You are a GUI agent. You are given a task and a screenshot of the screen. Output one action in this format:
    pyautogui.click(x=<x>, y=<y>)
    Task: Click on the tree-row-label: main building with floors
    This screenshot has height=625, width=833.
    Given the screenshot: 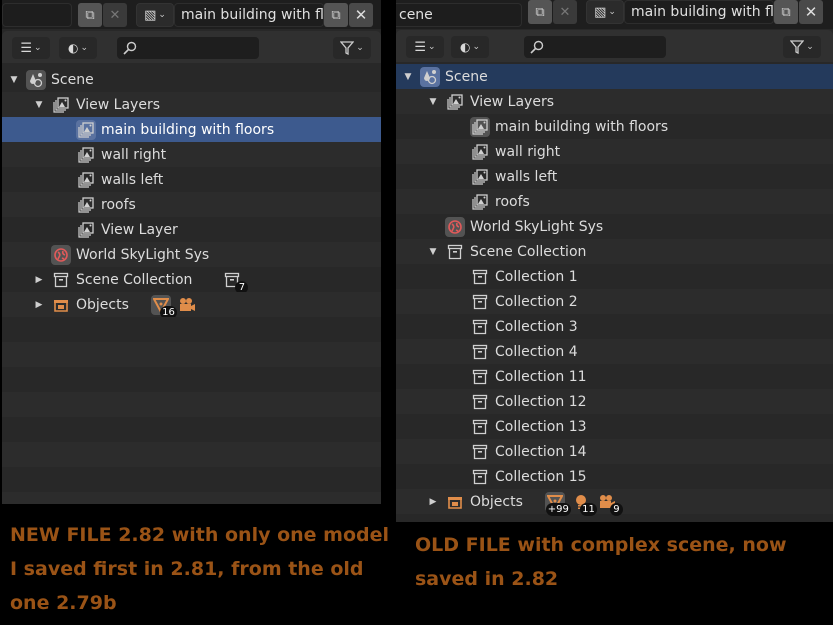 What is the action you would take?
    pyautogui.click(x=188, y=129)
    